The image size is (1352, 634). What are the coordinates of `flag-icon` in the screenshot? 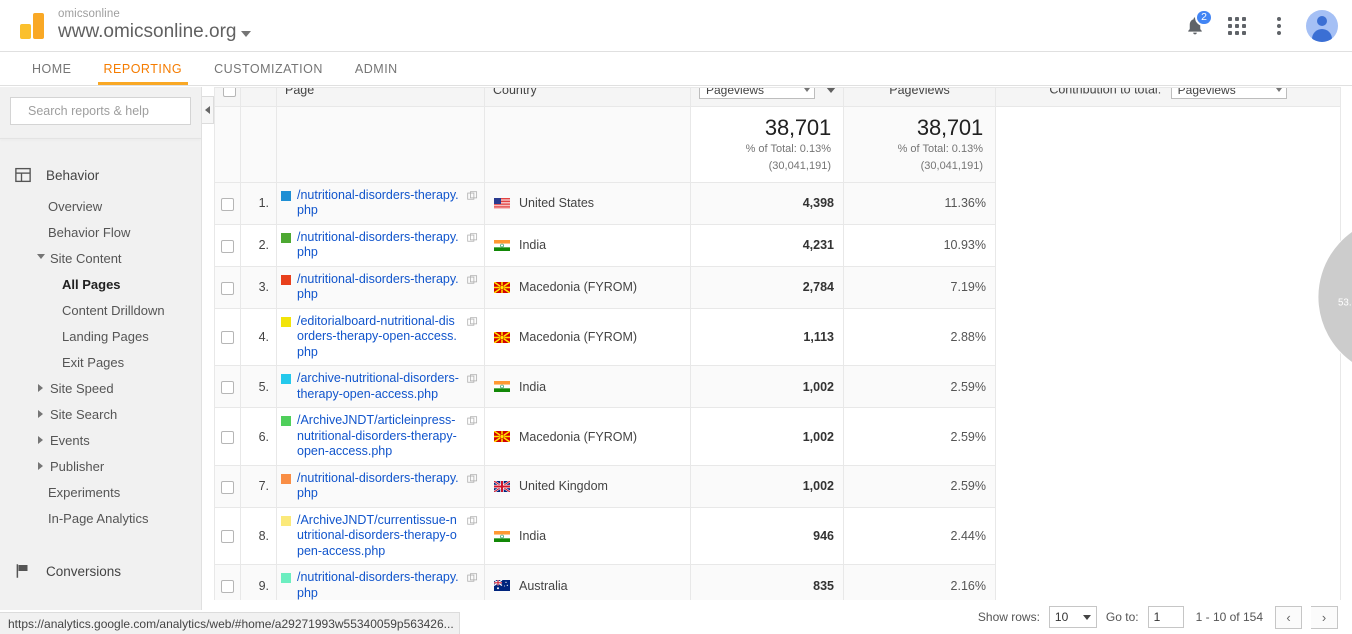 It's located at (22, 571).